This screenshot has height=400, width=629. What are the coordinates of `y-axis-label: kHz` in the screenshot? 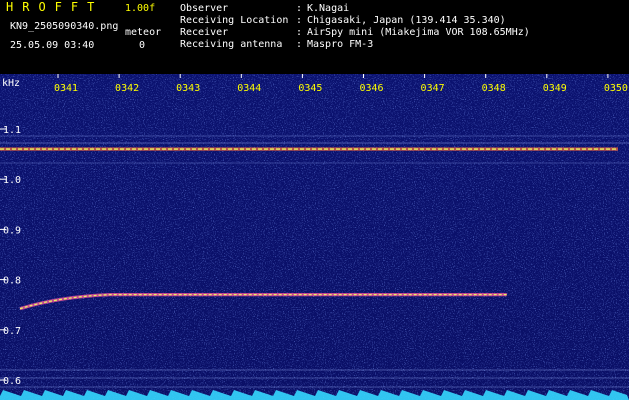 It's located at (11, 83).